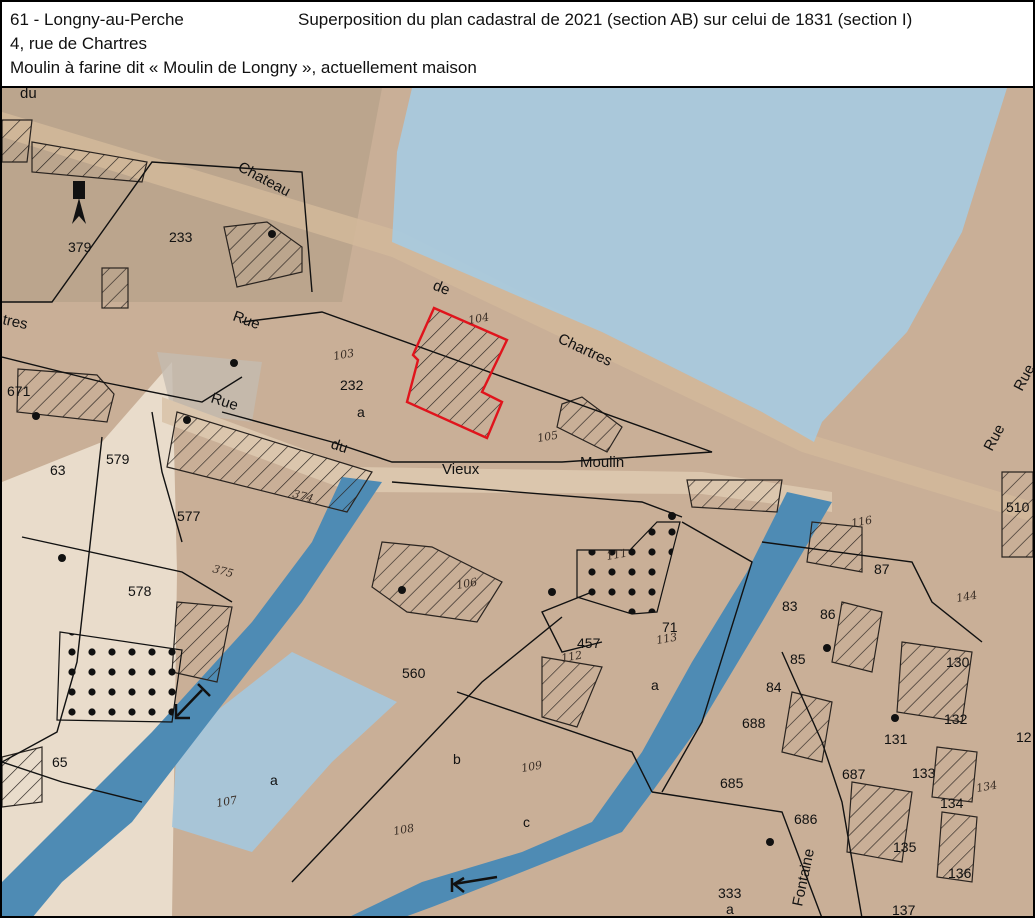 Image resolution: width=1035 pixels, height=918 pixels. I want to click on parcel-83: 83, so click(790, 606).